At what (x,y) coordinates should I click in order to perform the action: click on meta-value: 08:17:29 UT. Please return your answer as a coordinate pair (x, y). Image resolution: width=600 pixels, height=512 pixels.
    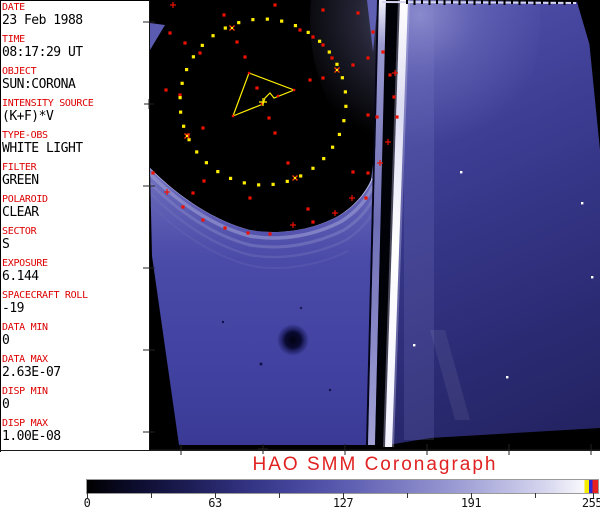
    Looking at the image, I should click on (42, 52).